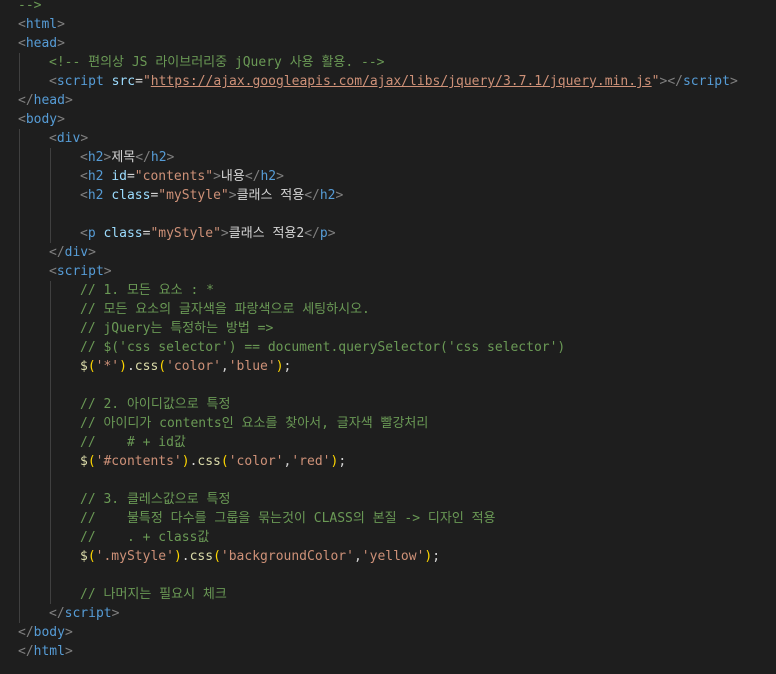  What do you see at coordinates (91, 233) in the screenshot?
I see `code-token: p` at bounding box center [91, 233].